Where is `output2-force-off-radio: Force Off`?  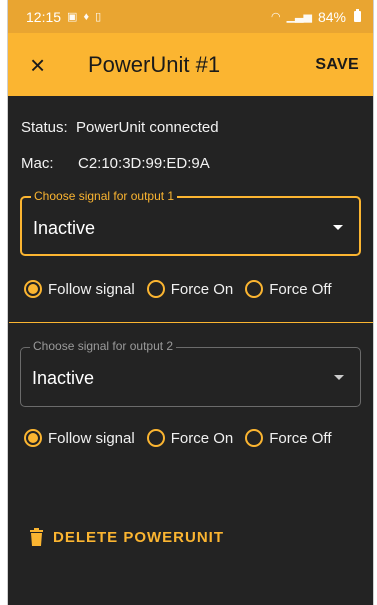
output2-force-off-radio: Force Off is located at coordinates (288, 438).